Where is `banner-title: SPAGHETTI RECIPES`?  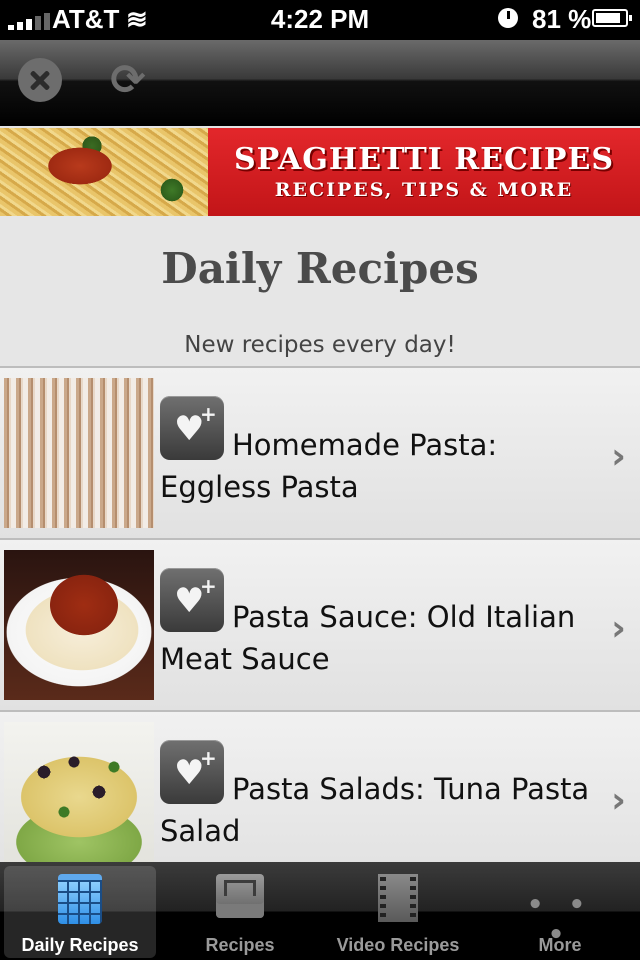
banner-title: SPAGHETTI RECIPES is located at coordinates (423, 159).